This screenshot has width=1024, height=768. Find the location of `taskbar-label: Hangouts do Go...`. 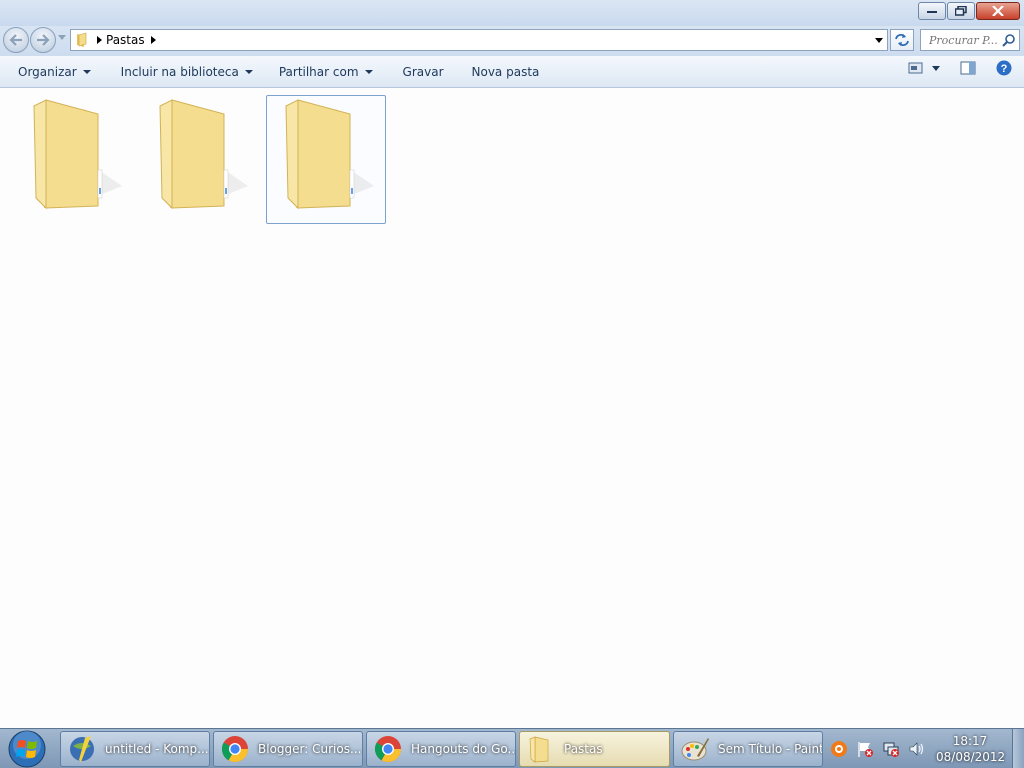

taskbar-label: Hangouts do Go... is located at coordinates (463, 749).